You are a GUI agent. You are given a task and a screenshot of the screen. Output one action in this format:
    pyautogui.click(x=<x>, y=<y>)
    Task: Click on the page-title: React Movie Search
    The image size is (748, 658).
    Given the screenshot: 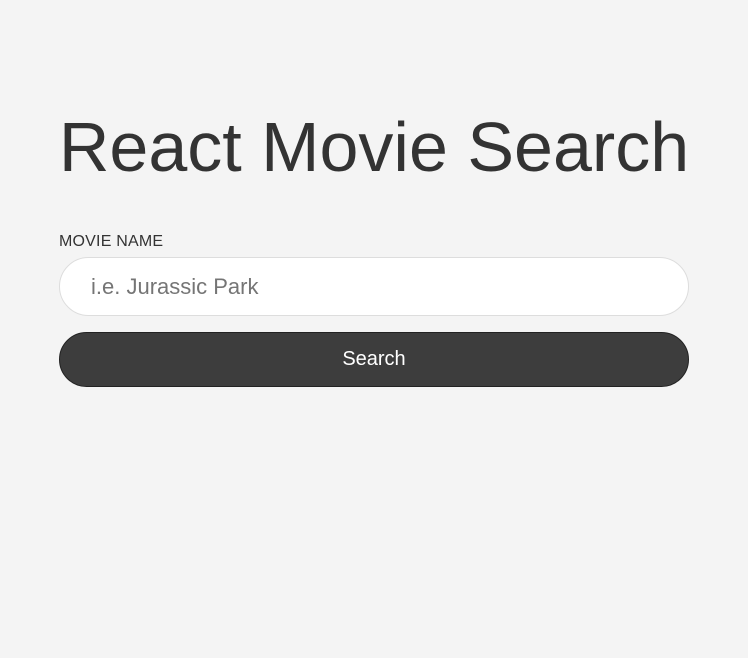 What is the action you would take?
    pyautogui.click(x=374, y=147)
    